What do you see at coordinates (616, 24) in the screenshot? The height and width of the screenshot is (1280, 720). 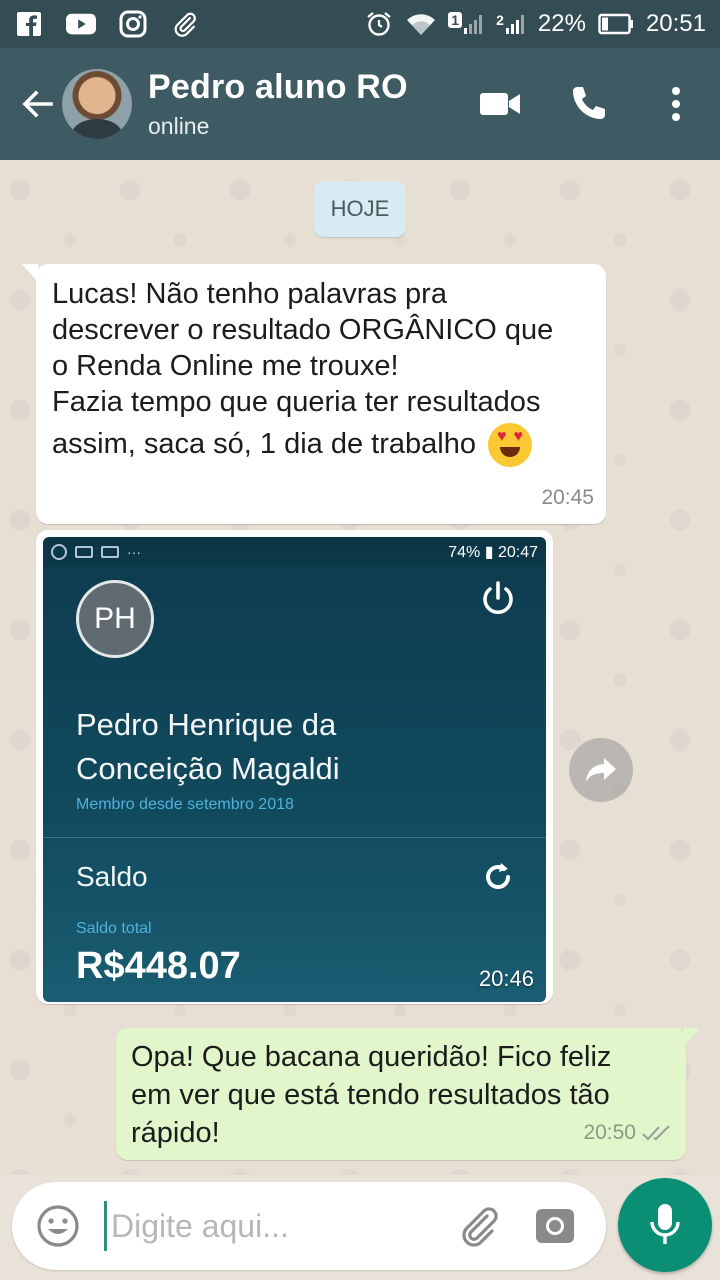 I see `battery-icon` at bounding box center [616, 24].